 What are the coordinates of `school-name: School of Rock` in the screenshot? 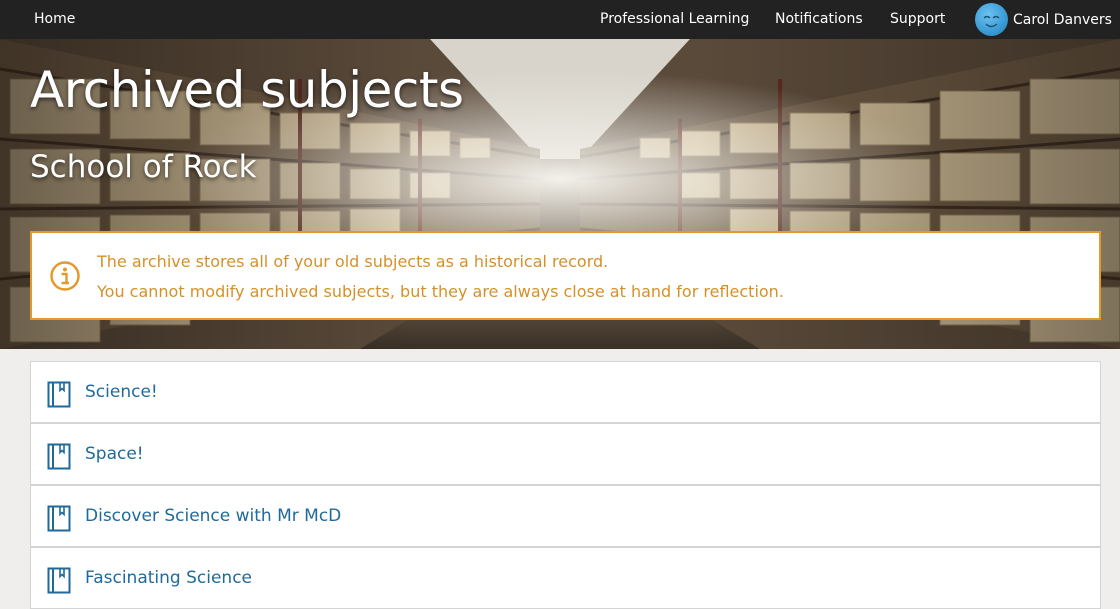 It's located at (143, 167).